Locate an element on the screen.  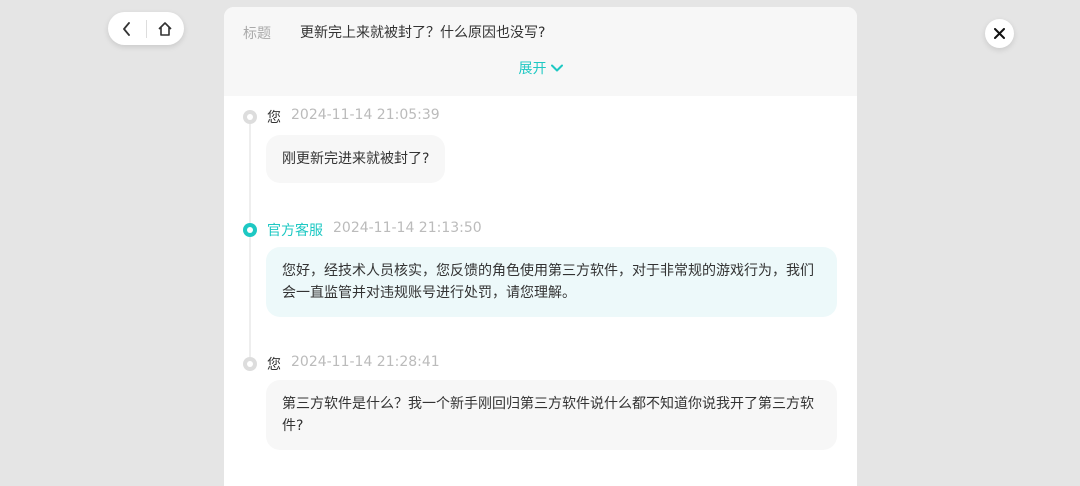
home-icon is located at coordinates (165, 28).